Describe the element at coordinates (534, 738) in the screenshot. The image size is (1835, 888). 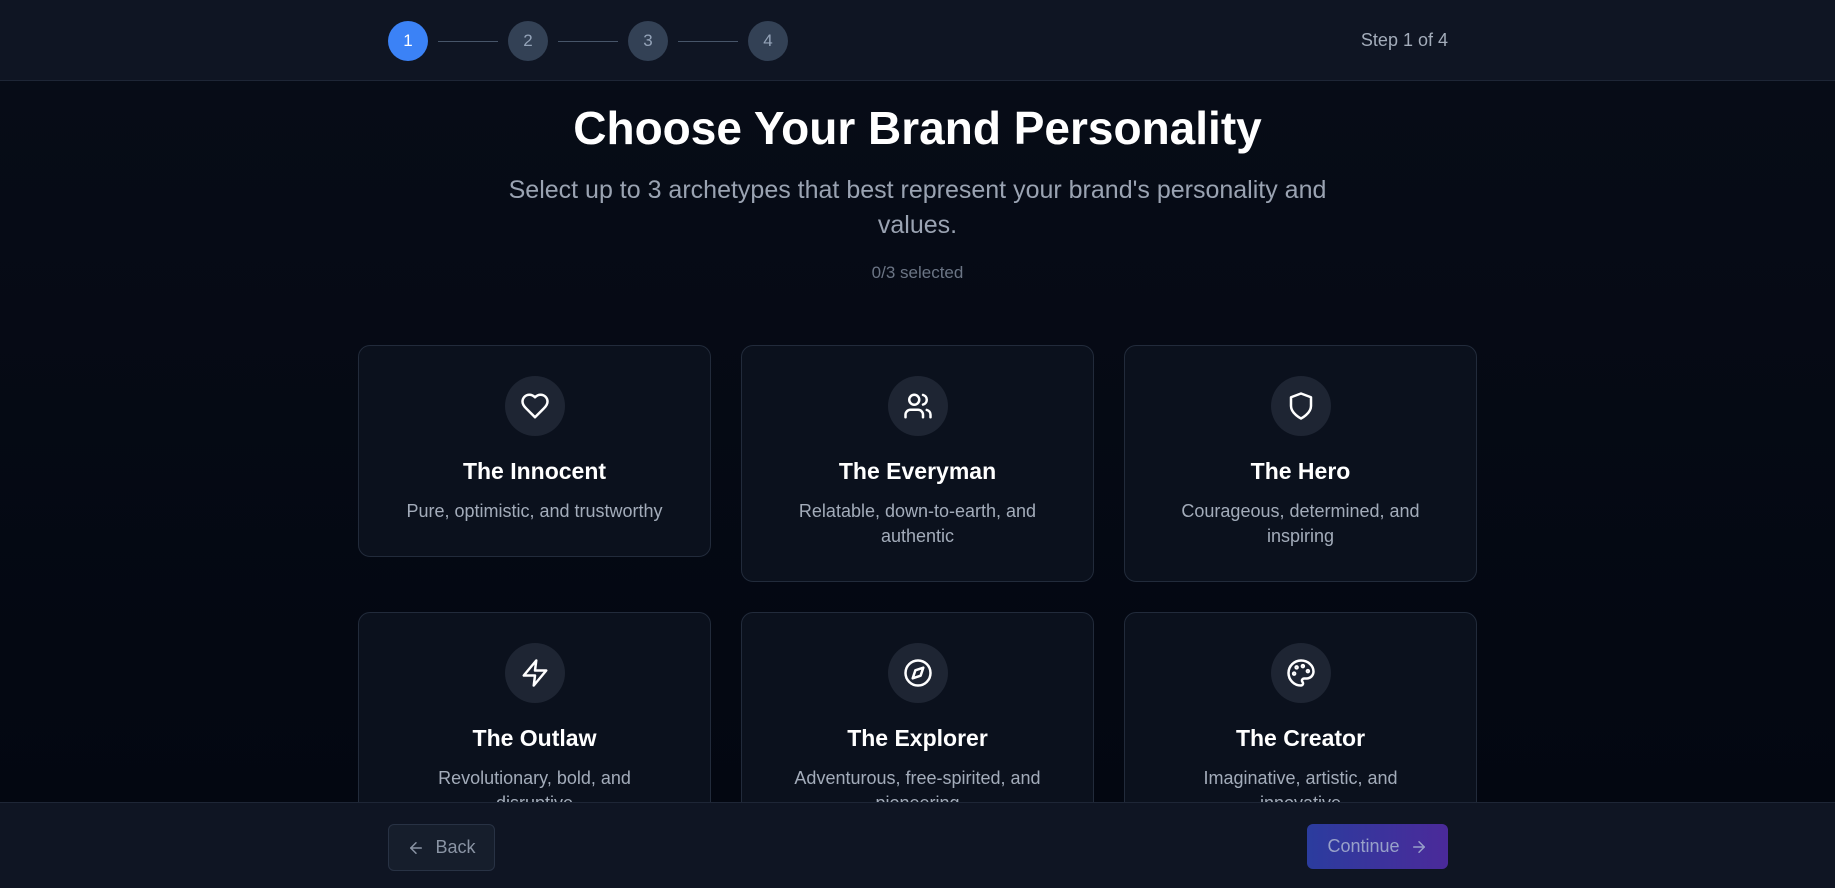
I see `card-title: The Outlaw` at that location.